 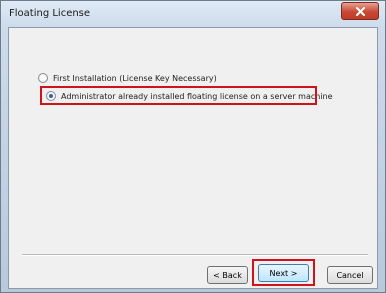 I want to click on next-highlight-box, so click(x=283, y=272).